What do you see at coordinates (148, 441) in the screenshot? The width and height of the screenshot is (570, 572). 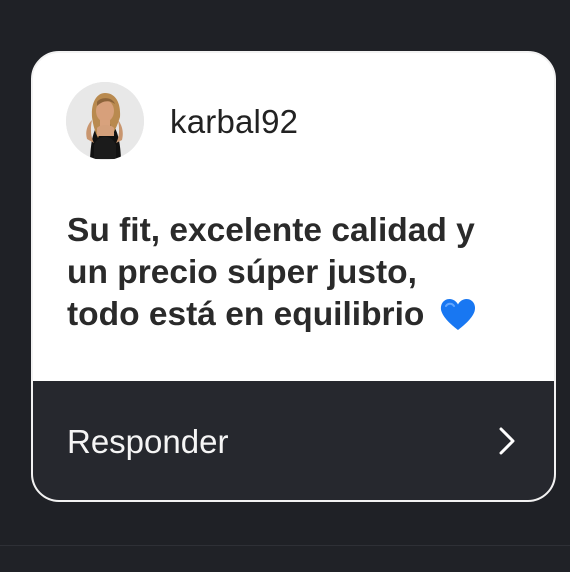 I see `reply-label: Responder` at bounding box center [148, 441].